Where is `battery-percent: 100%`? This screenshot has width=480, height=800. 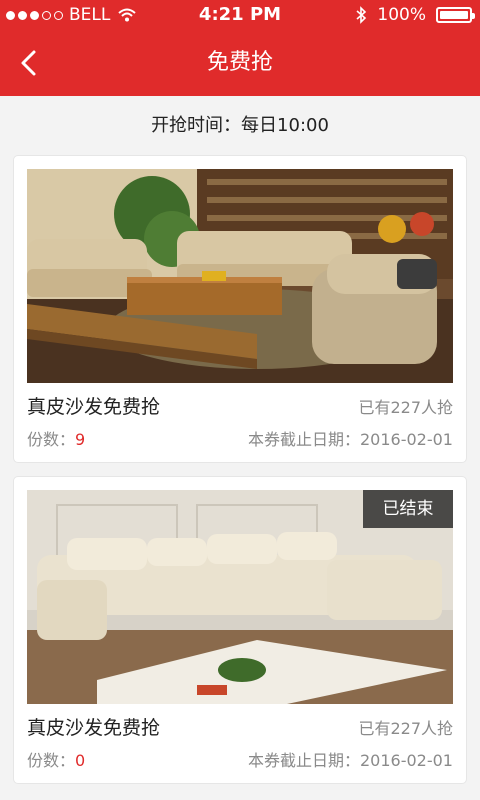
battery-percent: 100% is located at coordinates (401, 15).